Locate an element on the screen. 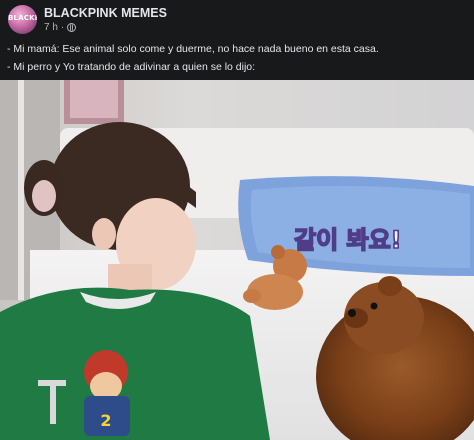 This screenshot has height=440, width=474. globe-icon is located at coordinates (72, 27).